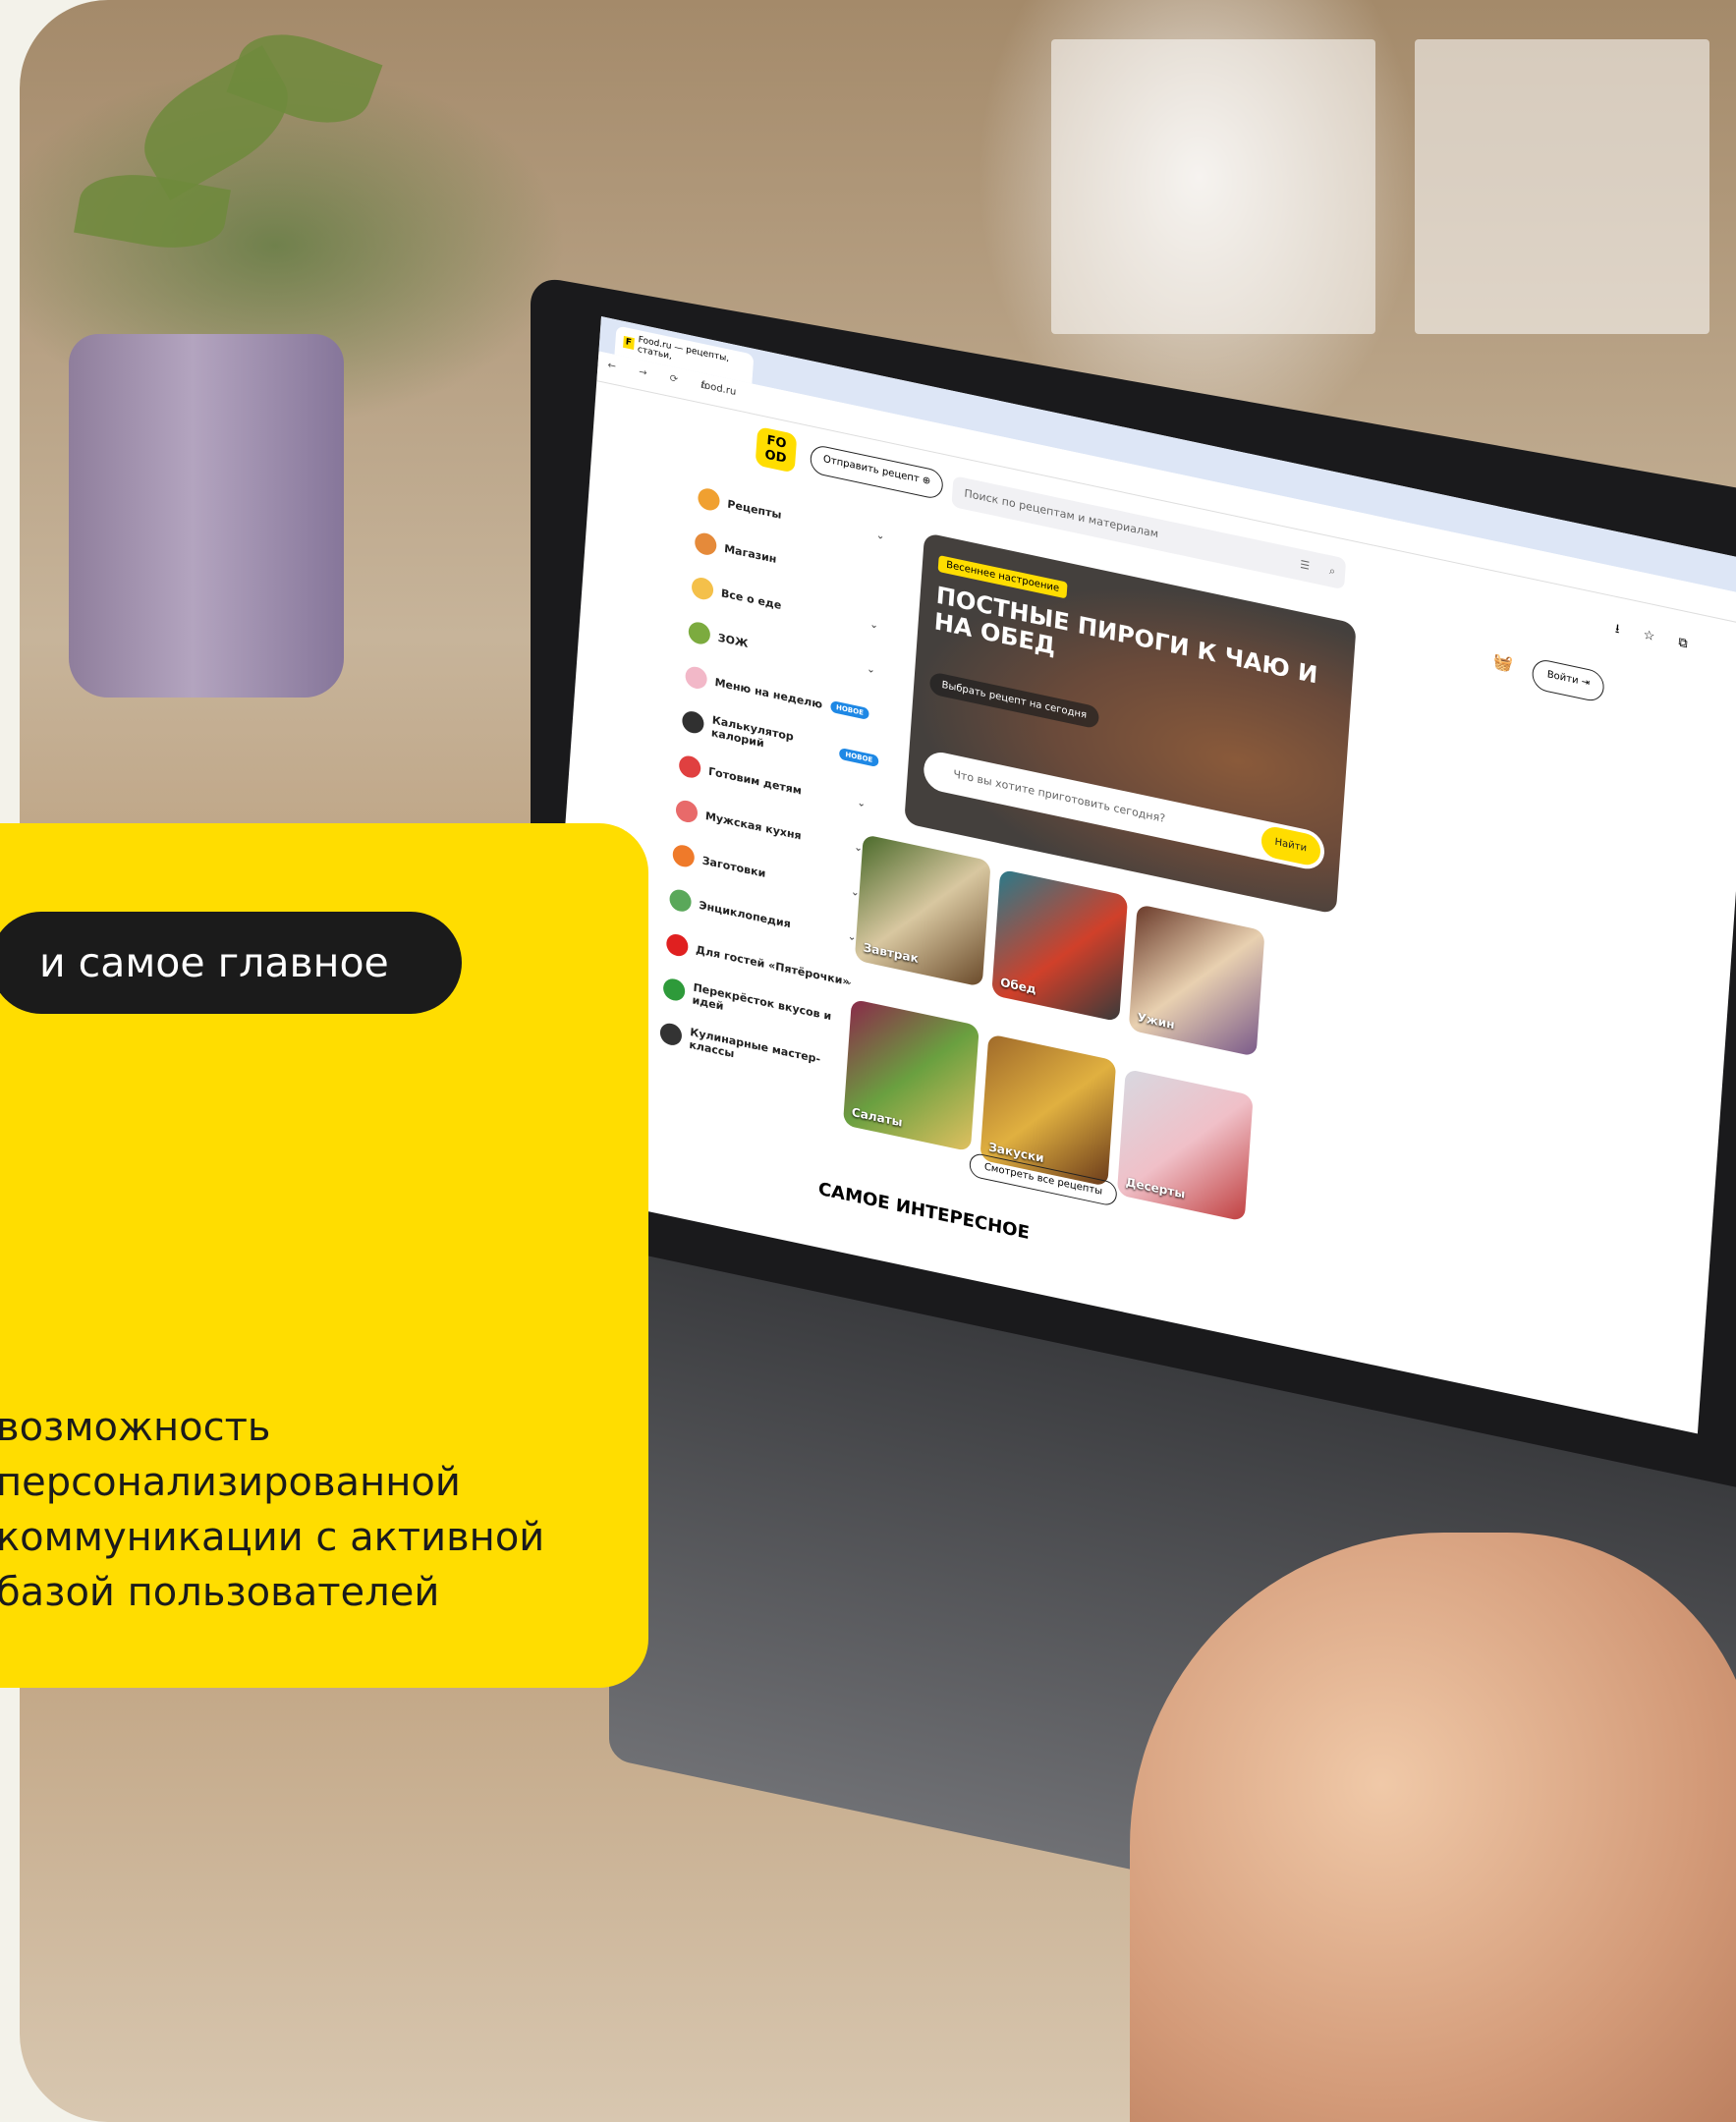  What do you see at coordinates (776, 449) in the screenshot?
I see `food-logo: FO OD` at bounding box center [776, 449].